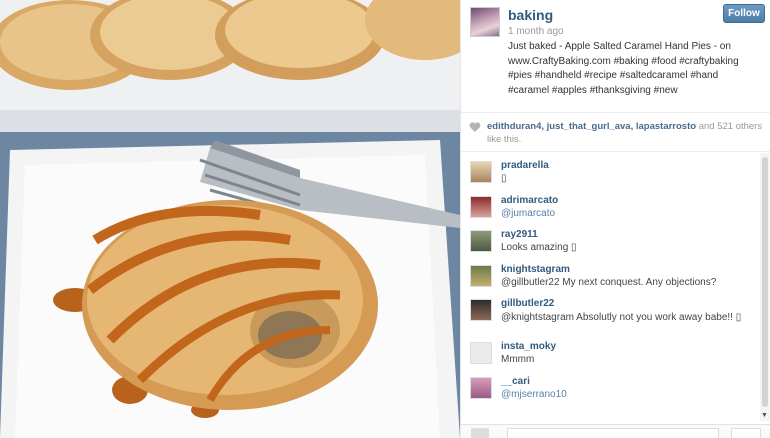 This screenshot has height=438, width=770. What do you see at coordinates (530, 15) in the screenshot?
I see `post-username: baking` at bounding box center [530, 15].